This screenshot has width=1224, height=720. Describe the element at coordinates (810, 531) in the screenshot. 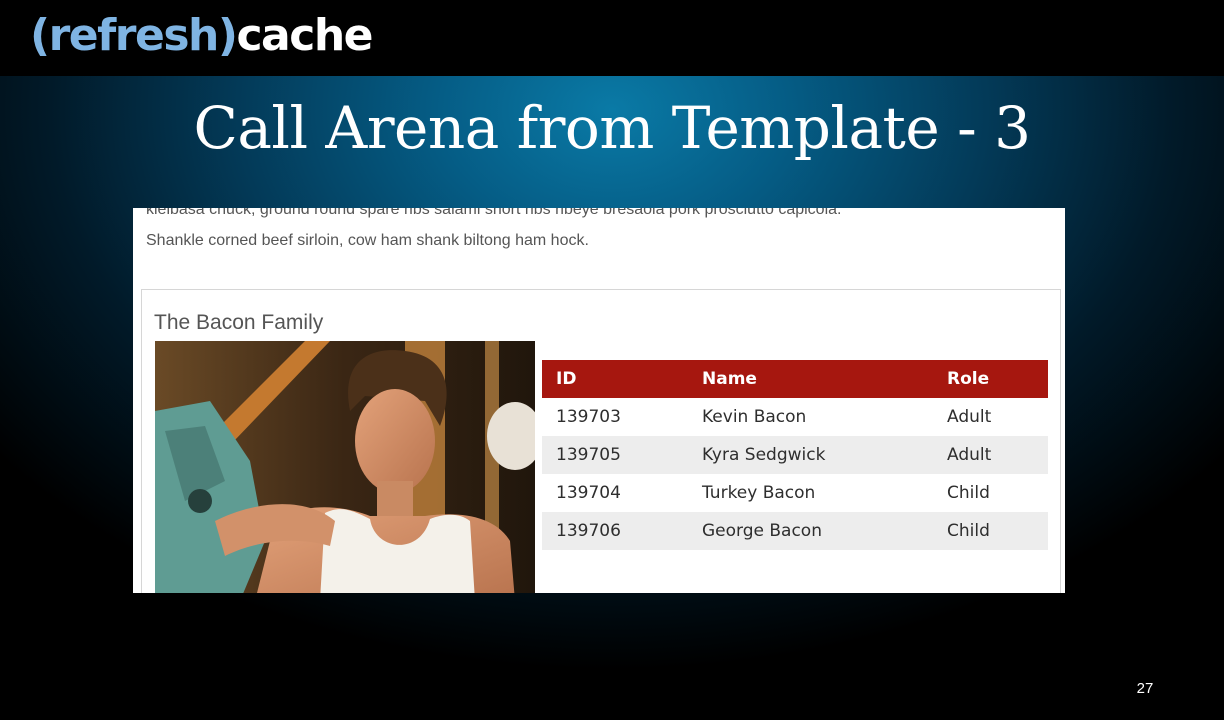

I see `cell-name: George Bacon` at that location.